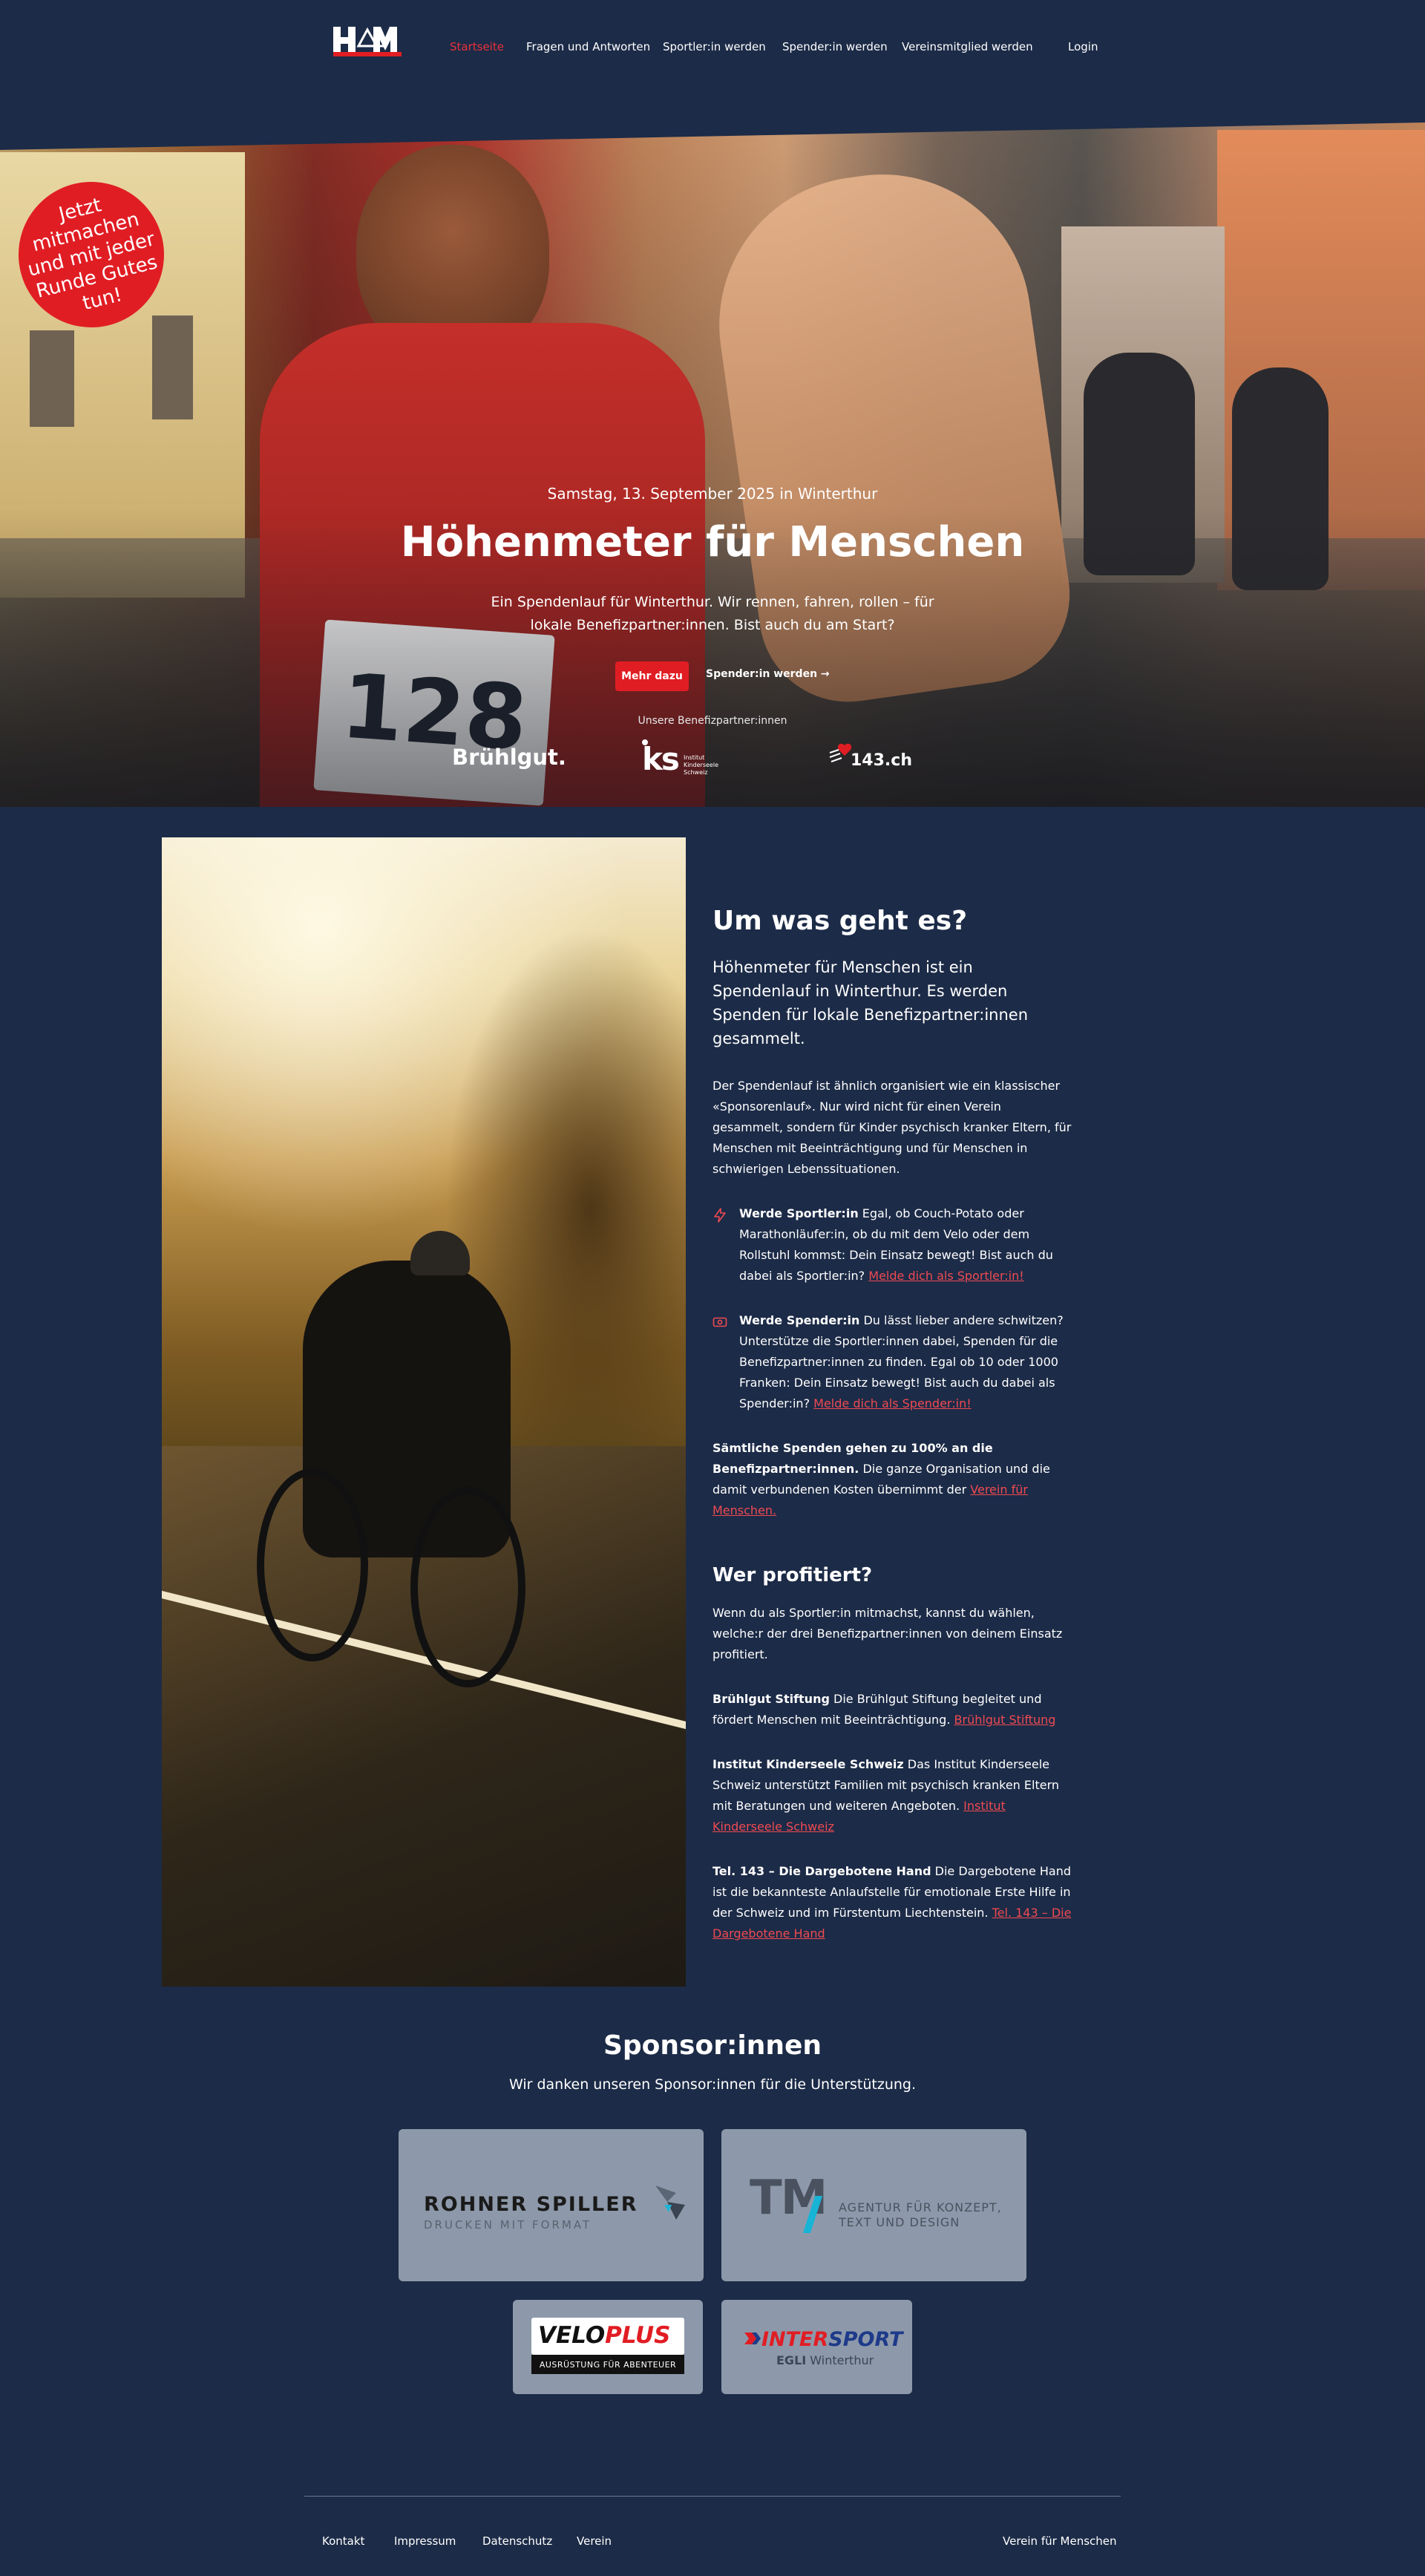 This screenshot has height=2576, width=1425. What do you see at coordinates (808, 1764) in the screenshot?
I see `beneficiary-name: Institut Kinderseele Schweiz` at bounding box center [808, 1764].